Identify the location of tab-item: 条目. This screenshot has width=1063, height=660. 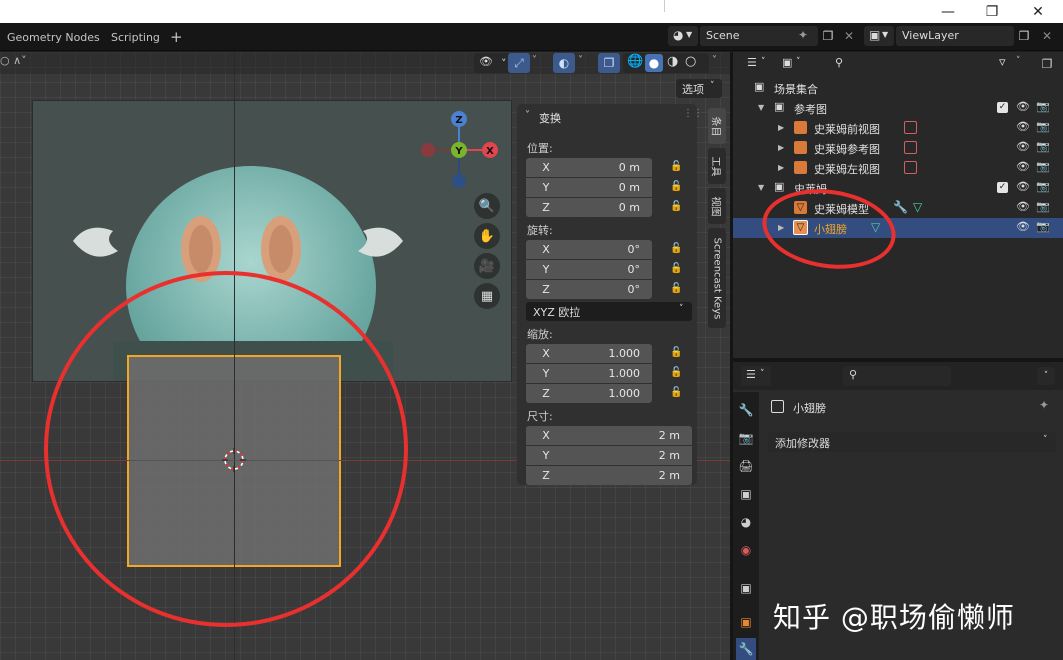
(717, 126).